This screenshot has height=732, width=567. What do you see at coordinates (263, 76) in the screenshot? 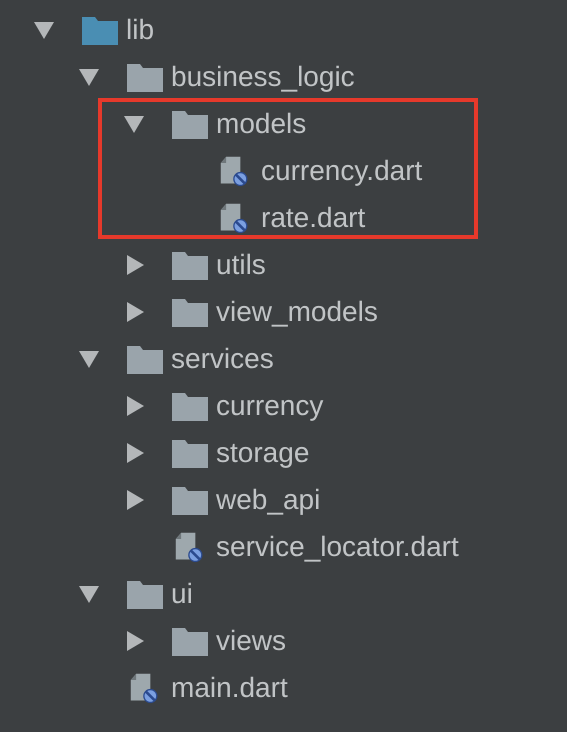
I see `tree-item-label: business_logic` at bounding box center [263, 76].